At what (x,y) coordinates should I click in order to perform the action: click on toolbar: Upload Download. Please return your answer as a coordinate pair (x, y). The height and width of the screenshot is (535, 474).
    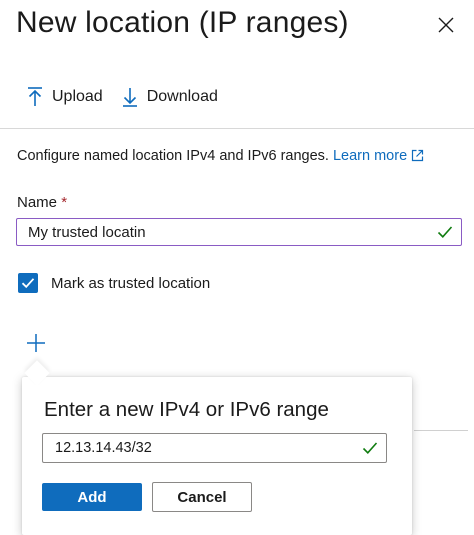
    Looking at the image, I should click on (131, 97).